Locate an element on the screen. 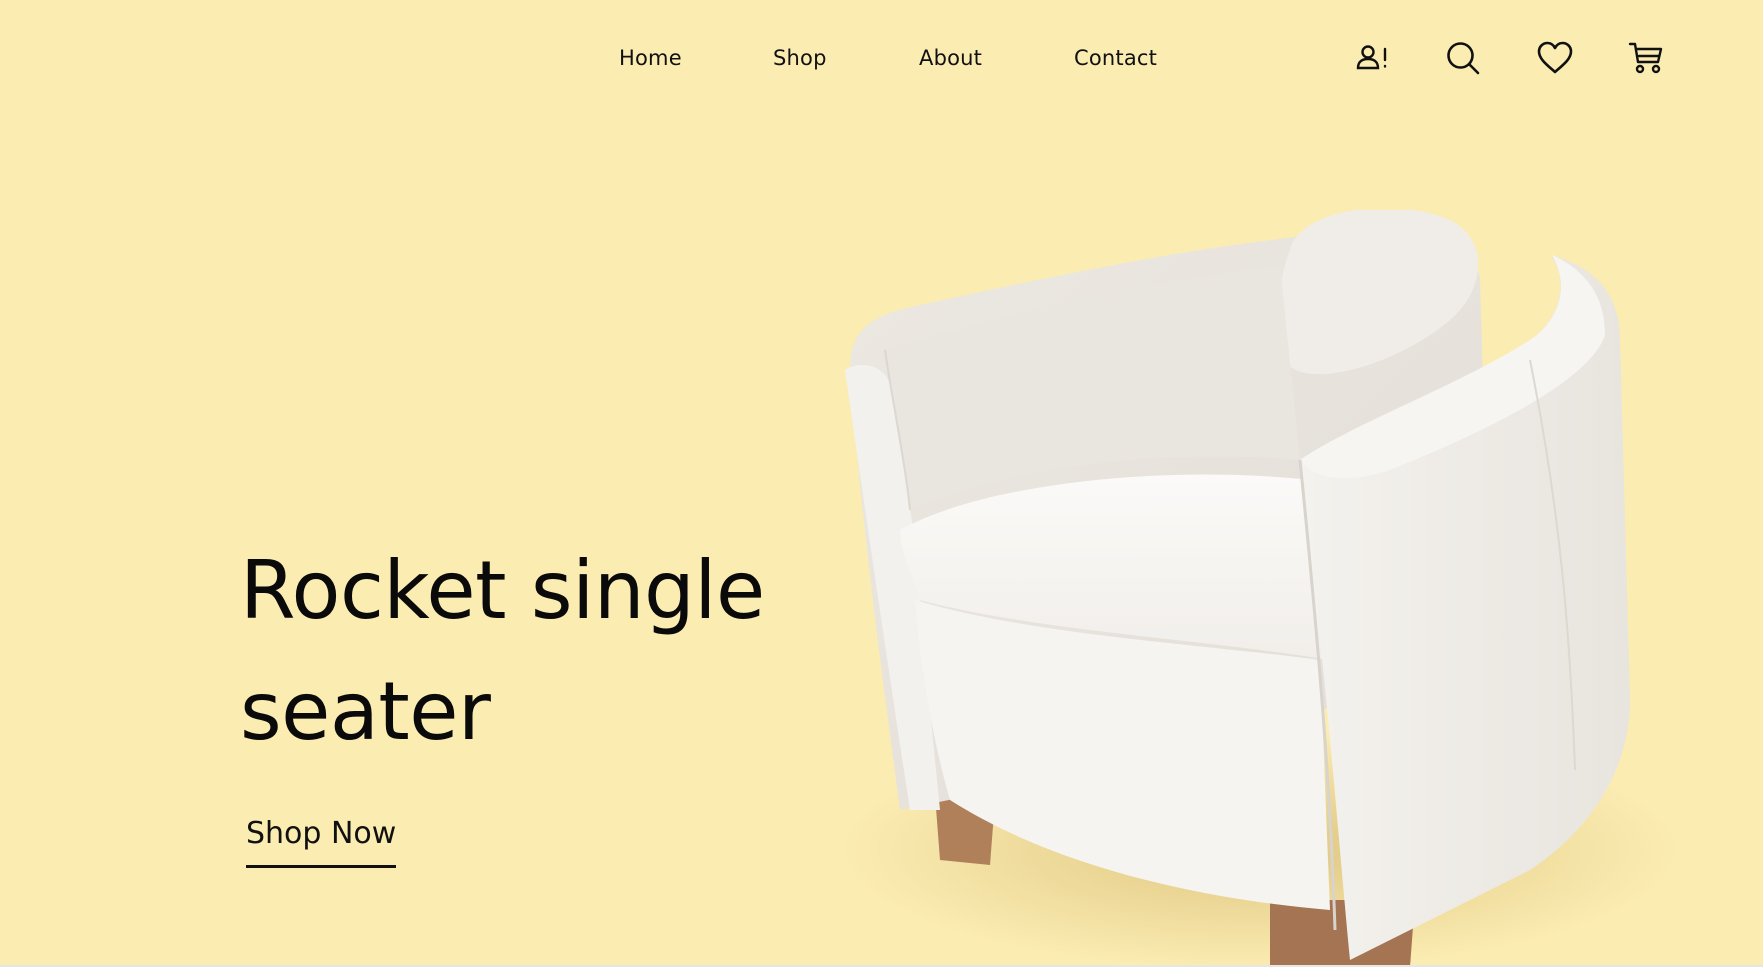  hero-title: Rocket single seater is located at coordinates (502, 651).